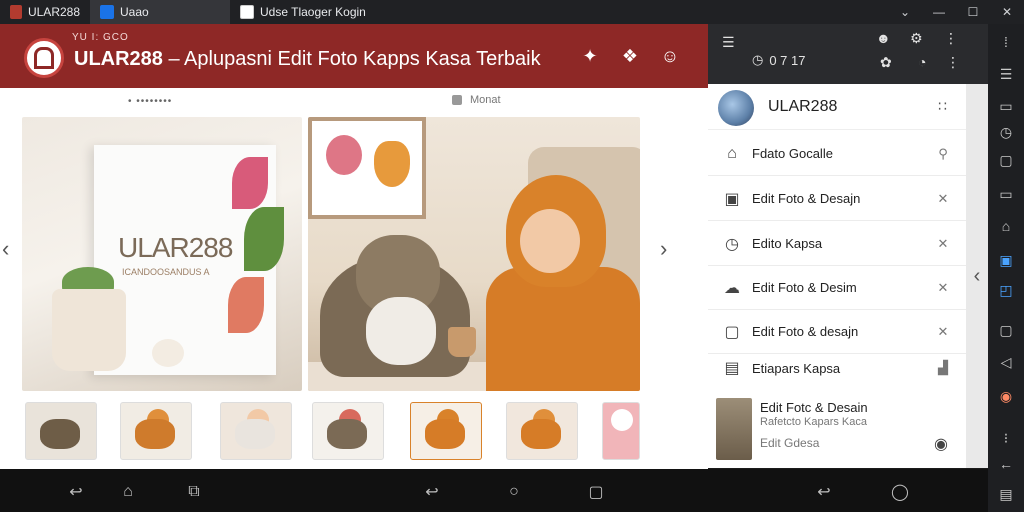 This screenshot has height=512, width=1024. What do you see at coordinates (790, 443) in the screenshot?
I see `card-meta: Edit Gdesa` at bounding box center [790, 443].